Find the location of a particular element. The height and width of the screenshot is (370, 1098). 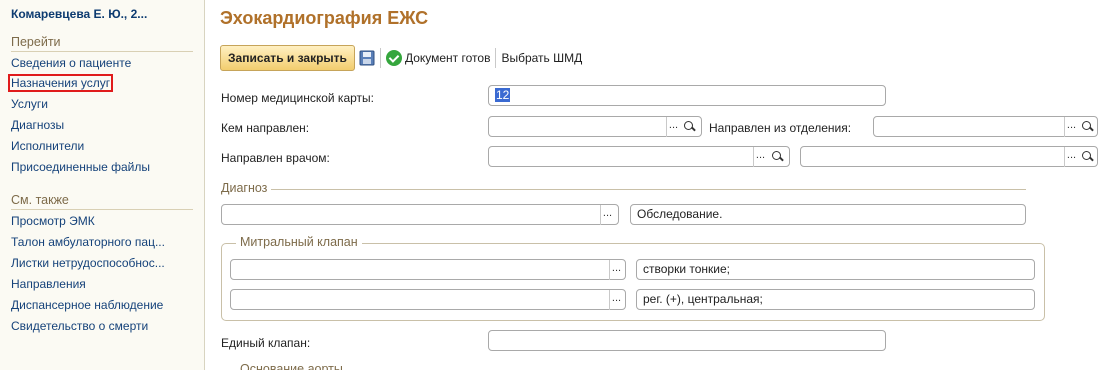

card-number-value: 12 is located at coordinates (503, 95).